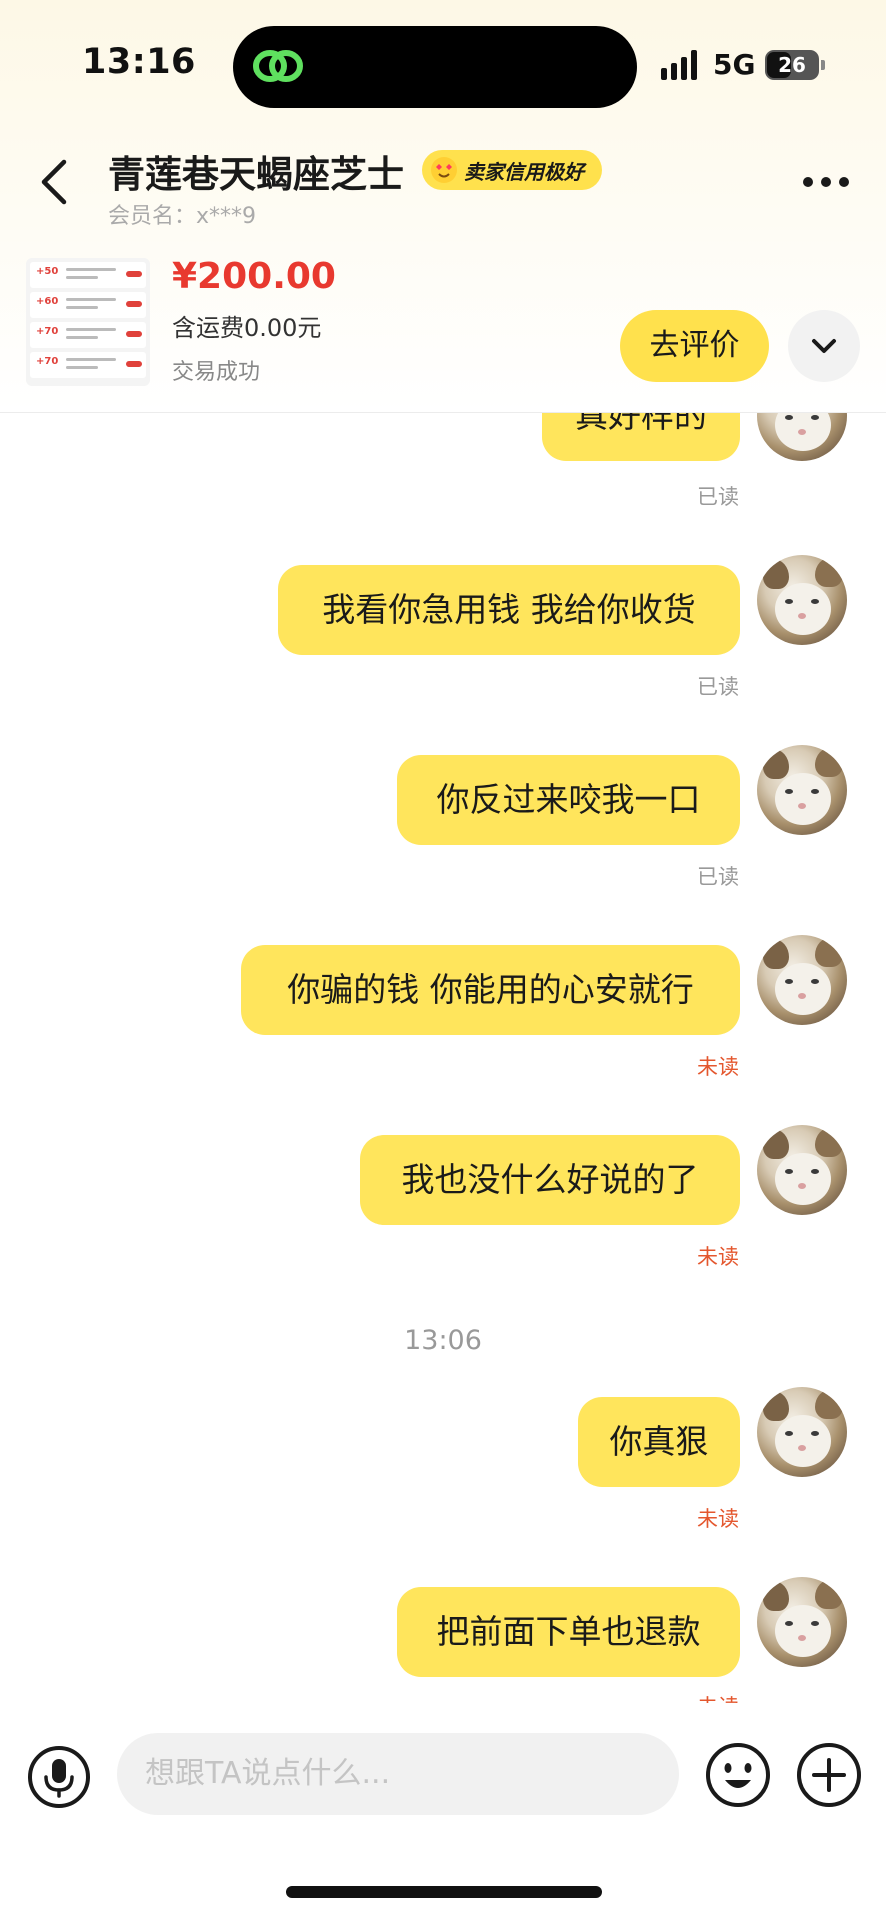 Image resolution: width=886 pixels, height=1920 pixels. Describe the element at coordinates (792, 65) in the screenshot. I see `battery-level: 26` at that location.